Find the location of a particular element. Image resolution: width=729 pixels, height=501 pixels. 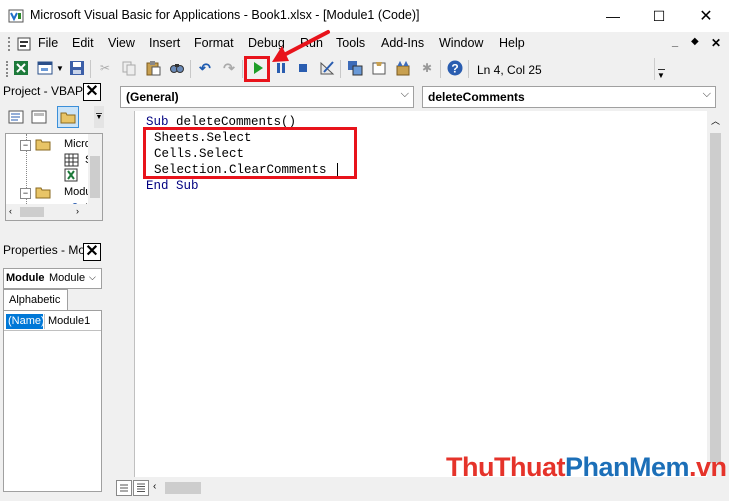

project-panel-close-icon: ✕ is located at coordinates (92, 92).